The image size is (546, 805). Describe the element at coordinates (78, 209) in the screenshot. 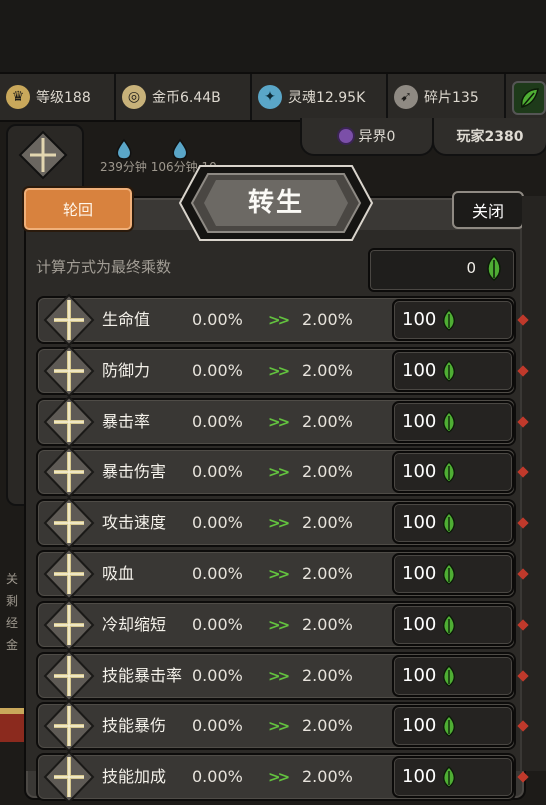

I see `tab-reincarnation: 轮回` at that location.